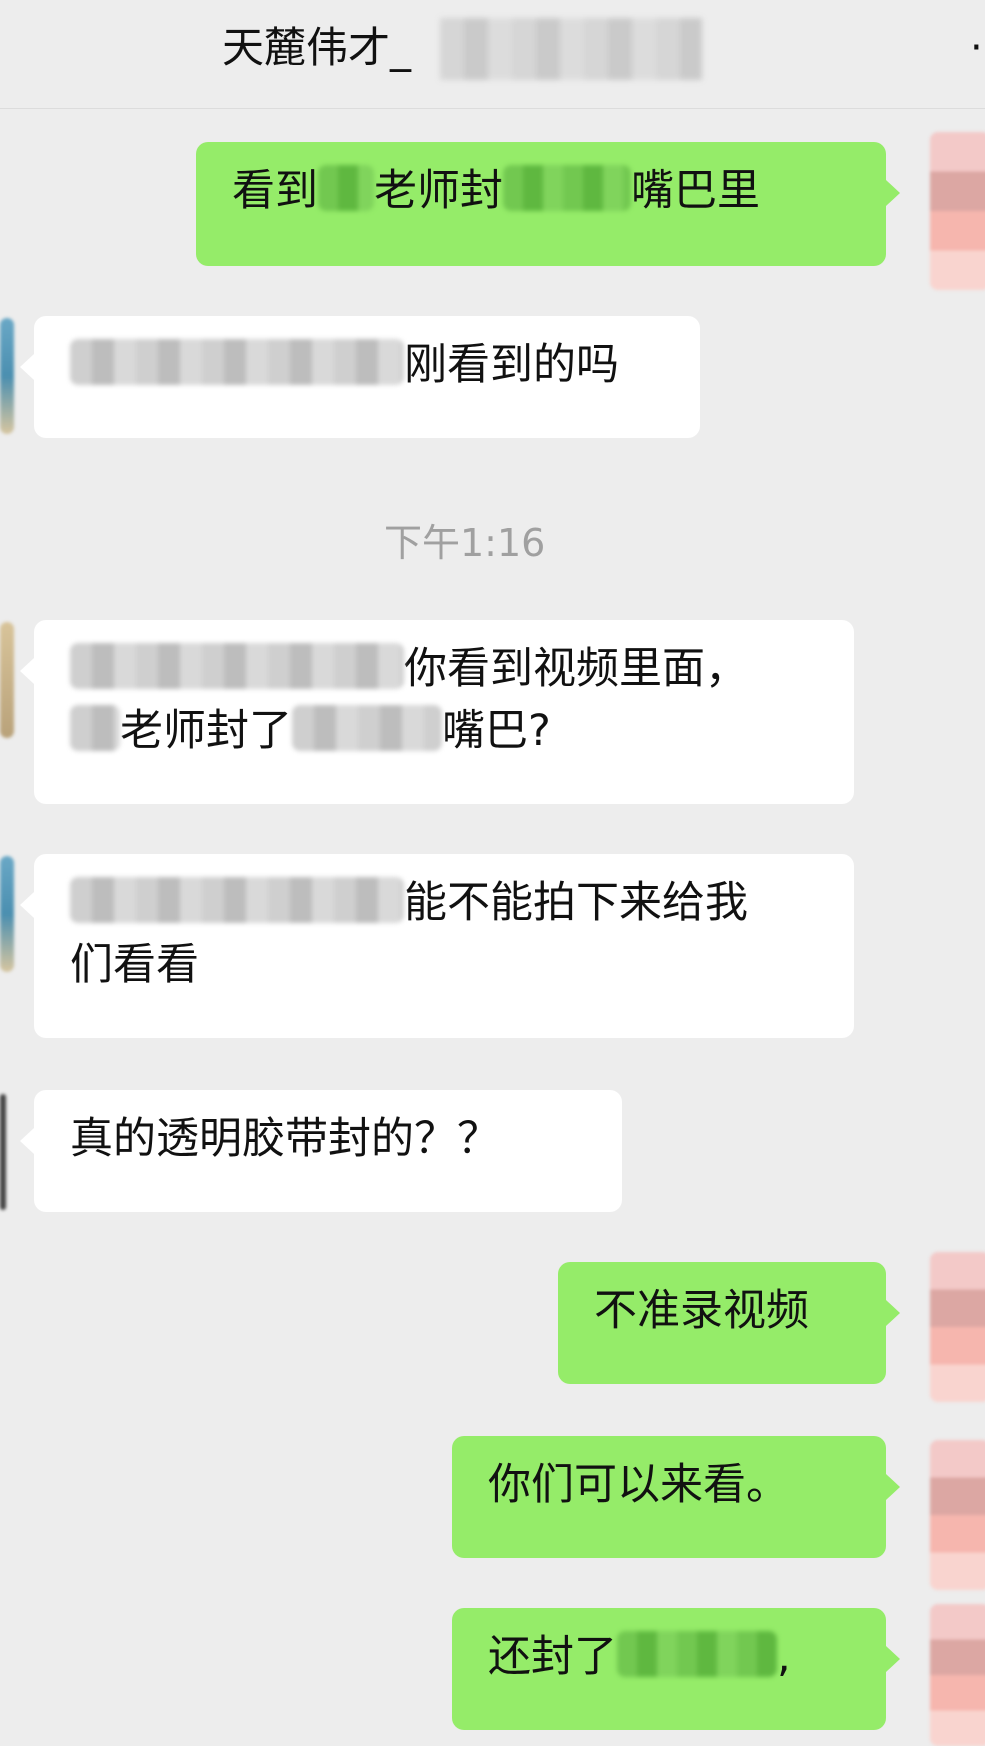 The height and width of the screenshot is (1746, 985). I want to click on message-text: 你们可以来看。, so click(638, 1485).